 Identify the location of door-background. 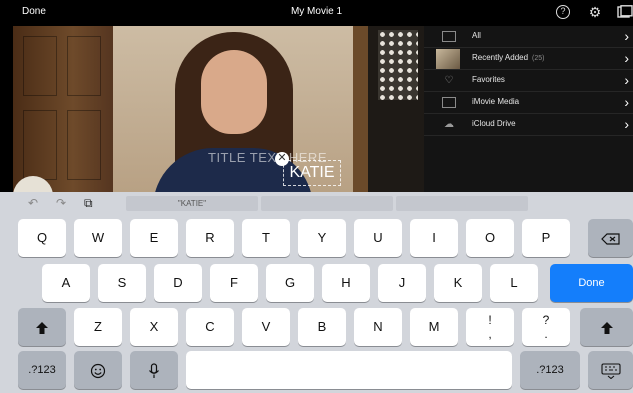
(63, 109).